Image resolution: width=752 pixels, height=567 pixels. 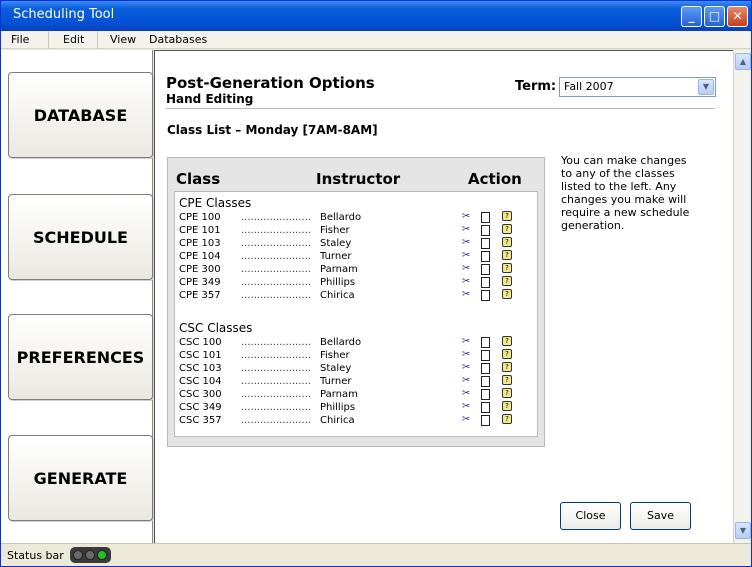 What do you see at coordinates (589, 86) in the screenshot?
I see `term-value: Fall 2007` at bounding box center [589, 86].